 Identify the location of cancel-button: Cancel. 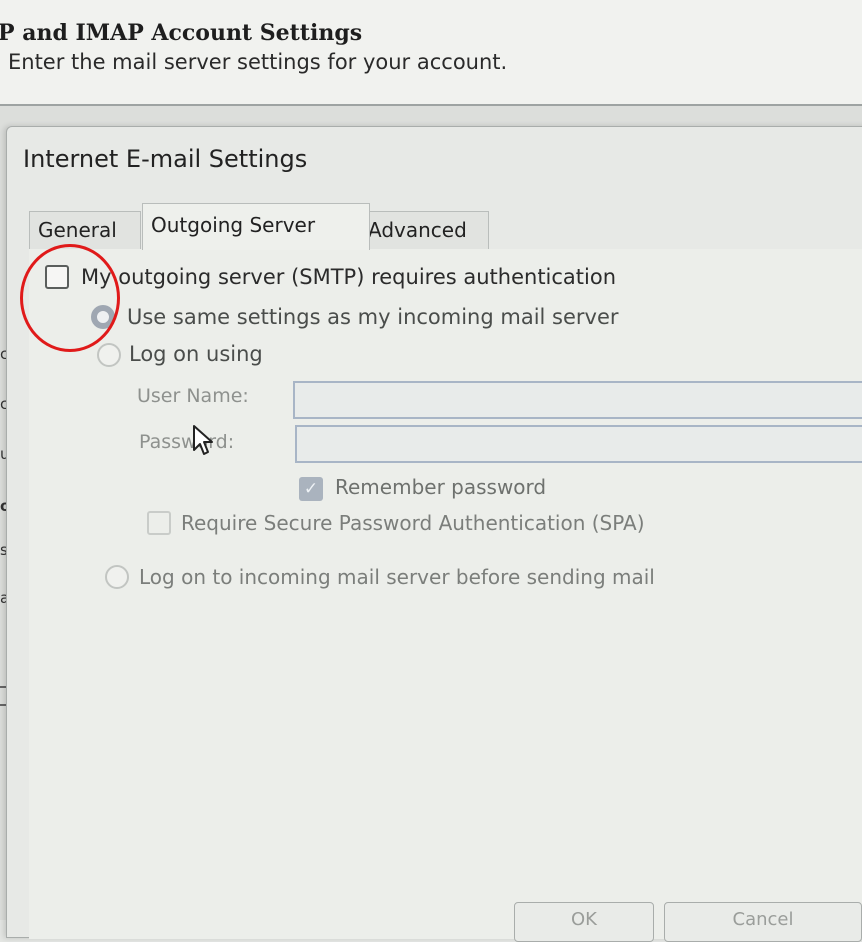
(763, 922).